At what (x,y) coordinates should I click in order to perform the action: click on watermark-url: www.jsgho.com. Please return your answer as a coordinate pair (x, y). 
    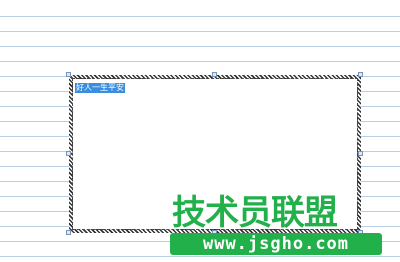
    Looking at the image, I should click on (276, 244).